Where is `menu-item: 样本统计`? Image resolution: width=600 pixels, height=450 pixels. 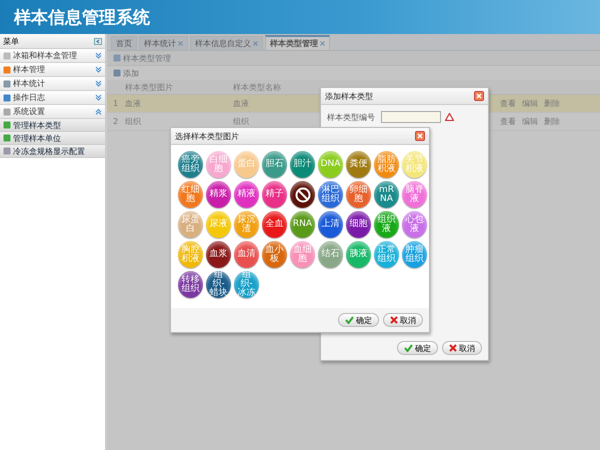
menu-item: 样本统计 is located at coordinates (52, 84).